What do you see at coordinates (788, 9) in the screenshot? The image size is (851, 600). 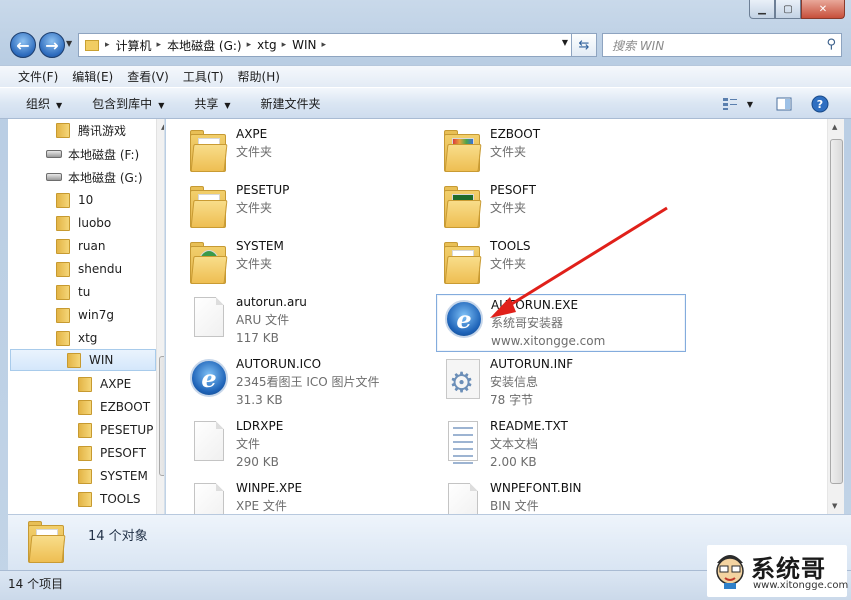 I see `maximize-button: ▢` at bounding box center [788, 9].